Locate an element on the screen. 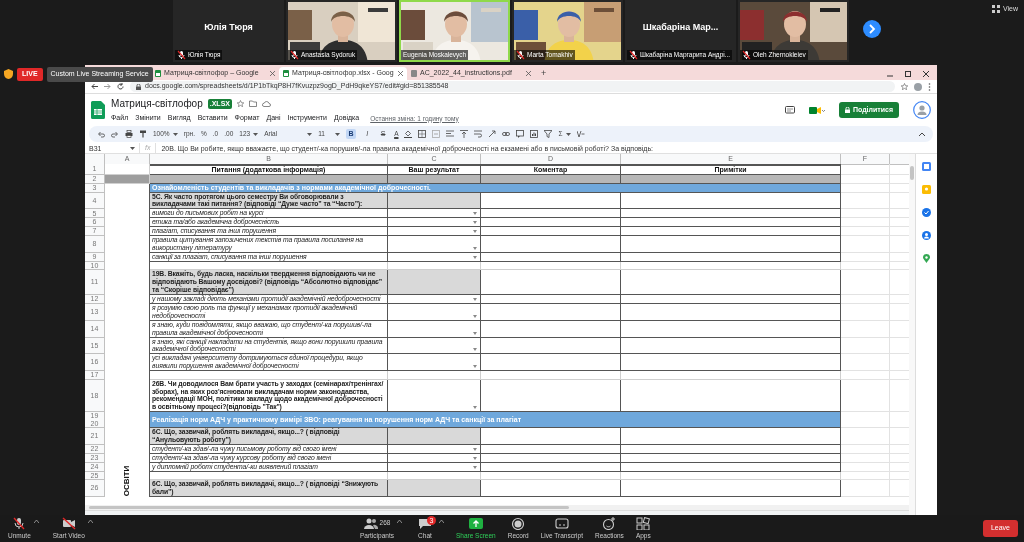 The height and width of the screenshot is (542, 1024). forward-icon is located at coordinates (107, 86).